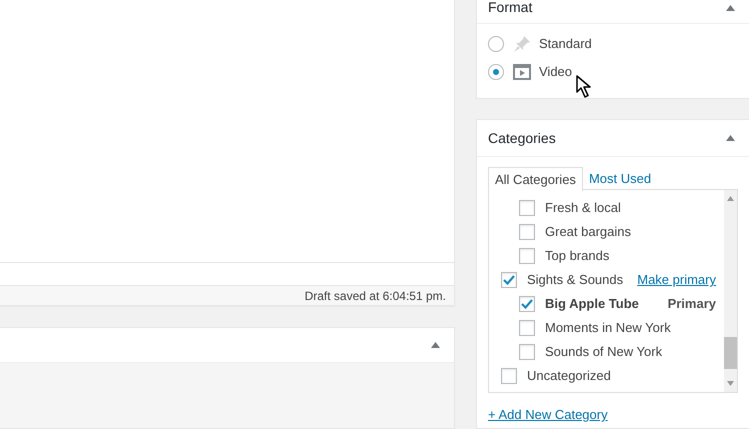 This screenshot has height=429, width=749. I want to click on category-label: Sights & Sounds, so click(575, 280).